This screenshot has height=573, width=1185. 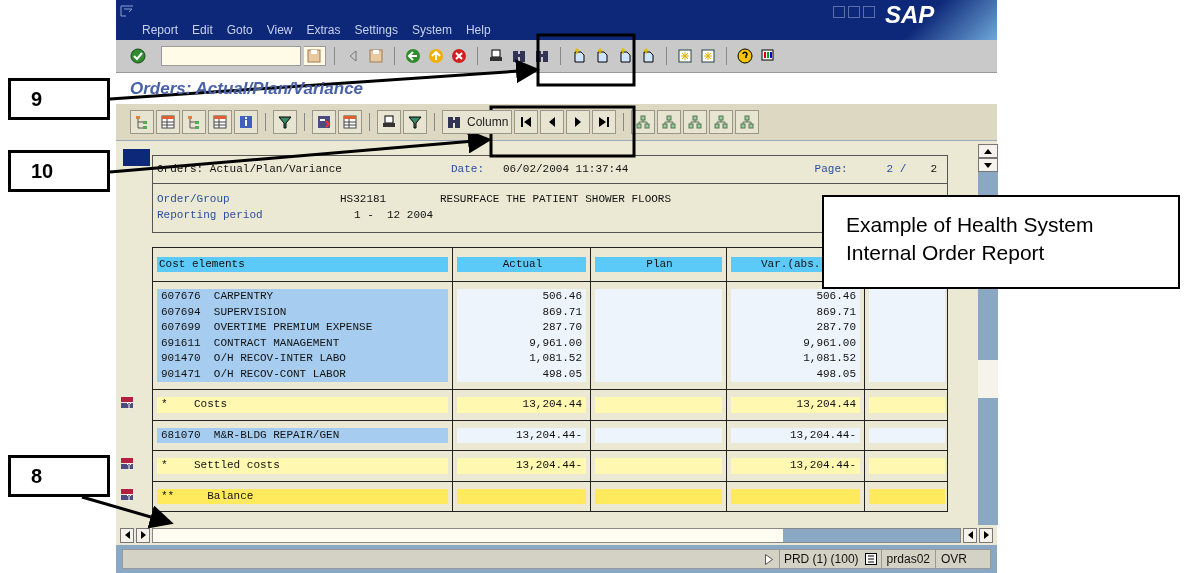 I want to click on select-button, so click(x=324, y=122).